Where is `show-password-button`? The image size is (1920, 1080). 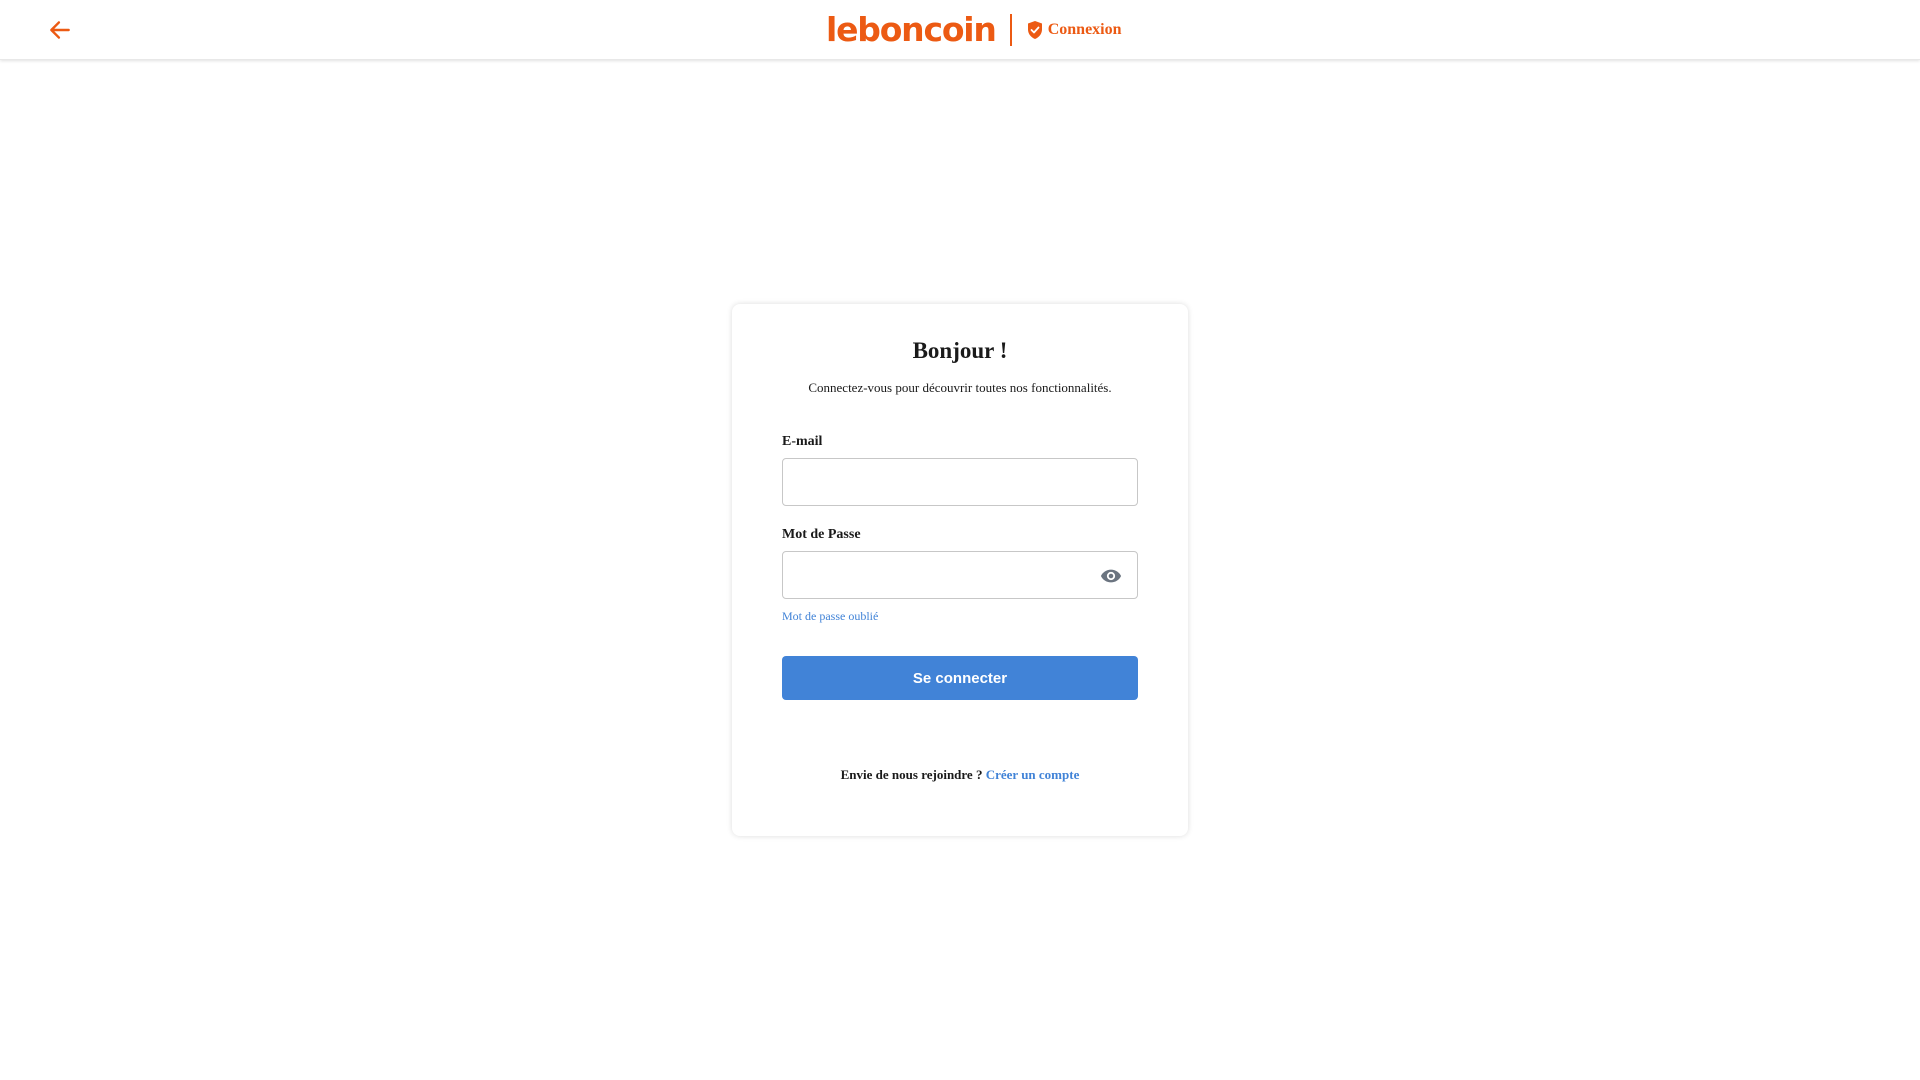 show-password-button is located at coordinates (1111, 576).